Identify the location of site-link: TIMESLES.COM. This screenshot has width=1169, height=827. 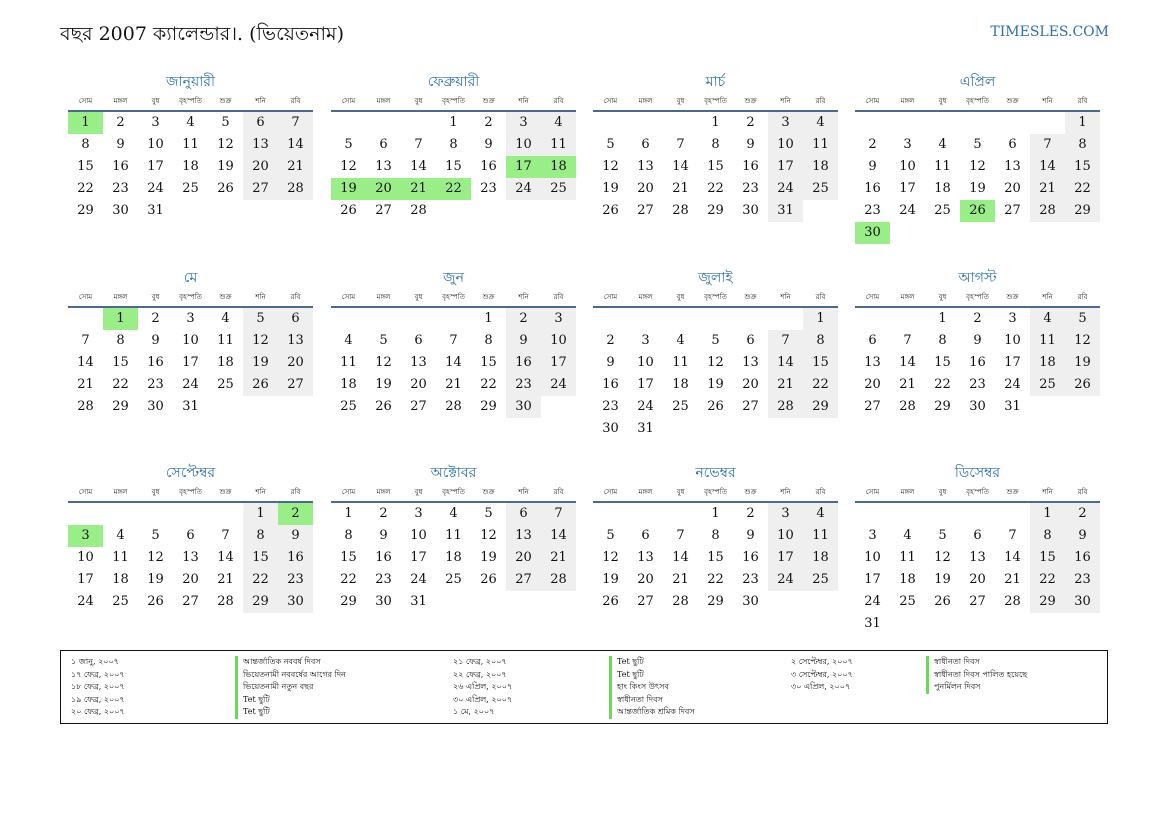
(1049, 32).